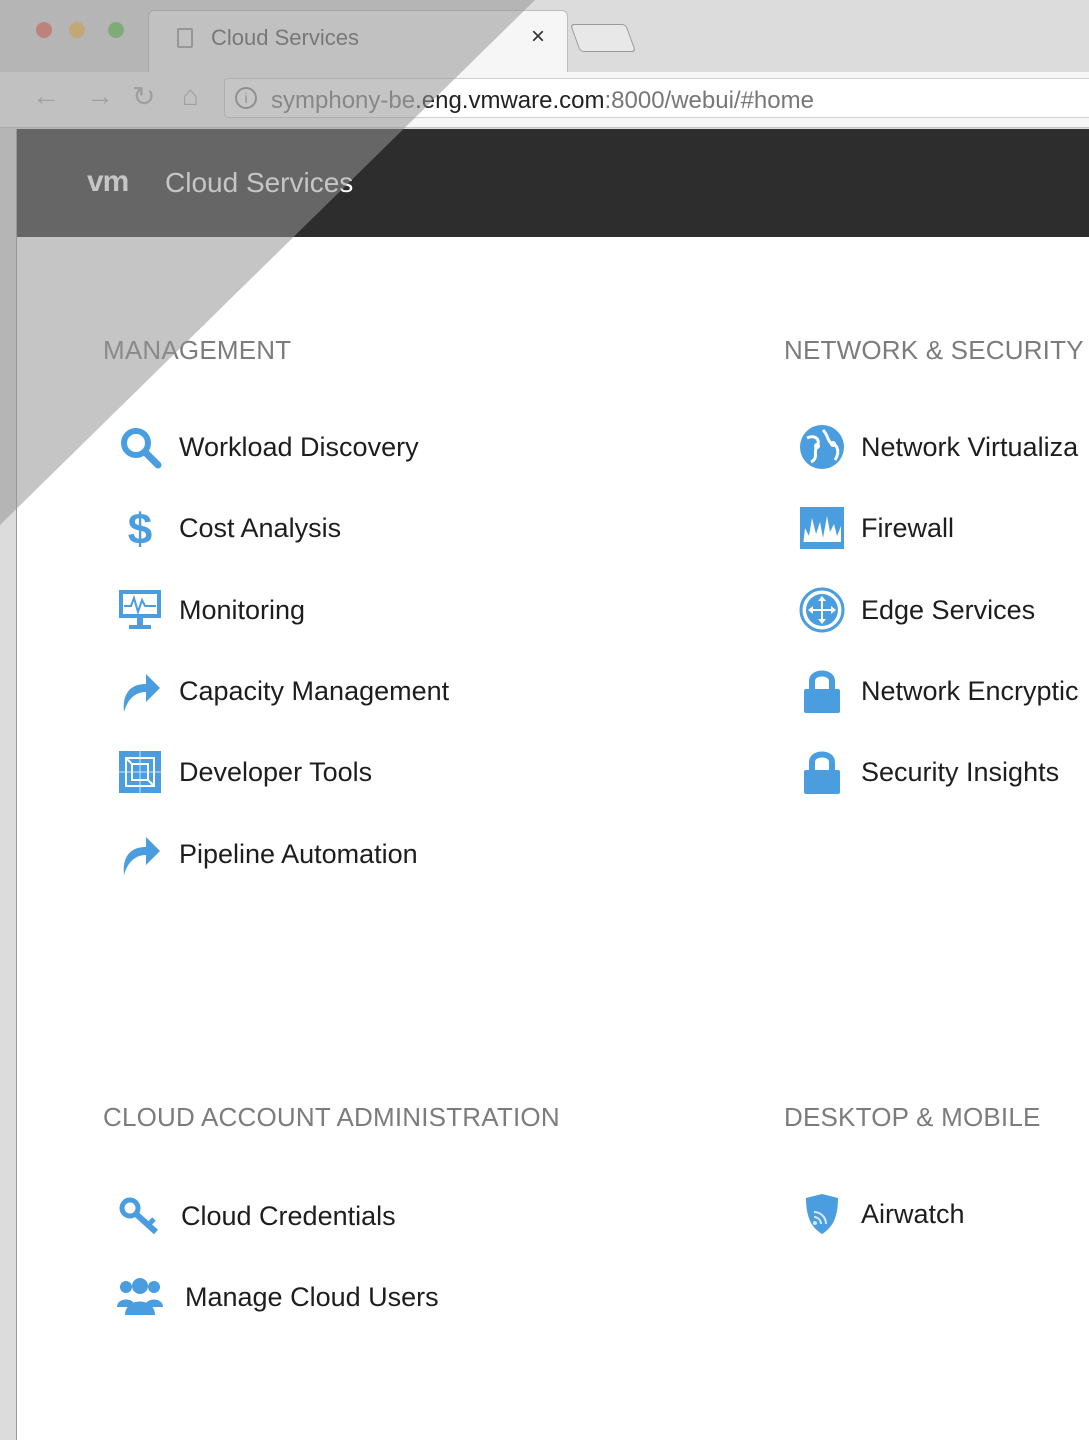 This screenshot has width=1089, height=1440. Describe the element at coordinates (143, 96) in the screenshot. I see `reload-icon: ↻` at that location.